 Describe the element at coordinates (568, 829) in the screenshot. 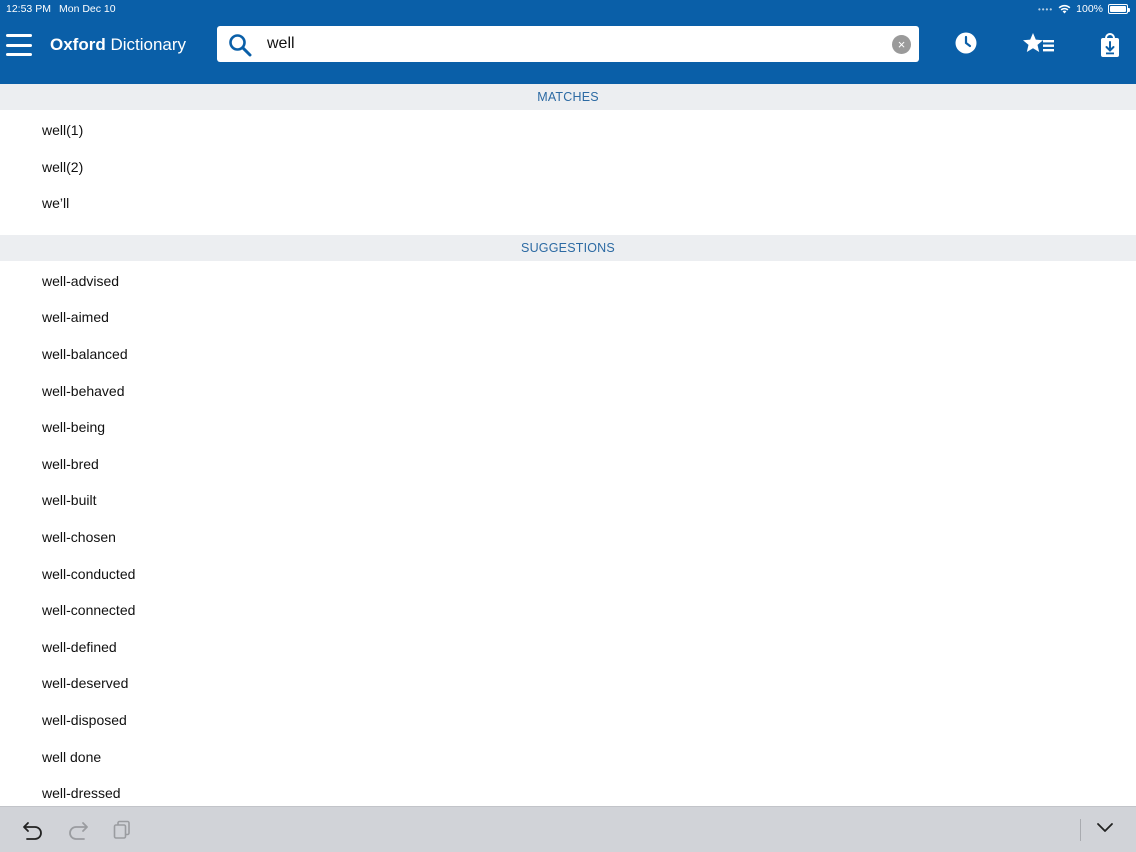

I see `keyboard-shortcut-bar` at that location.